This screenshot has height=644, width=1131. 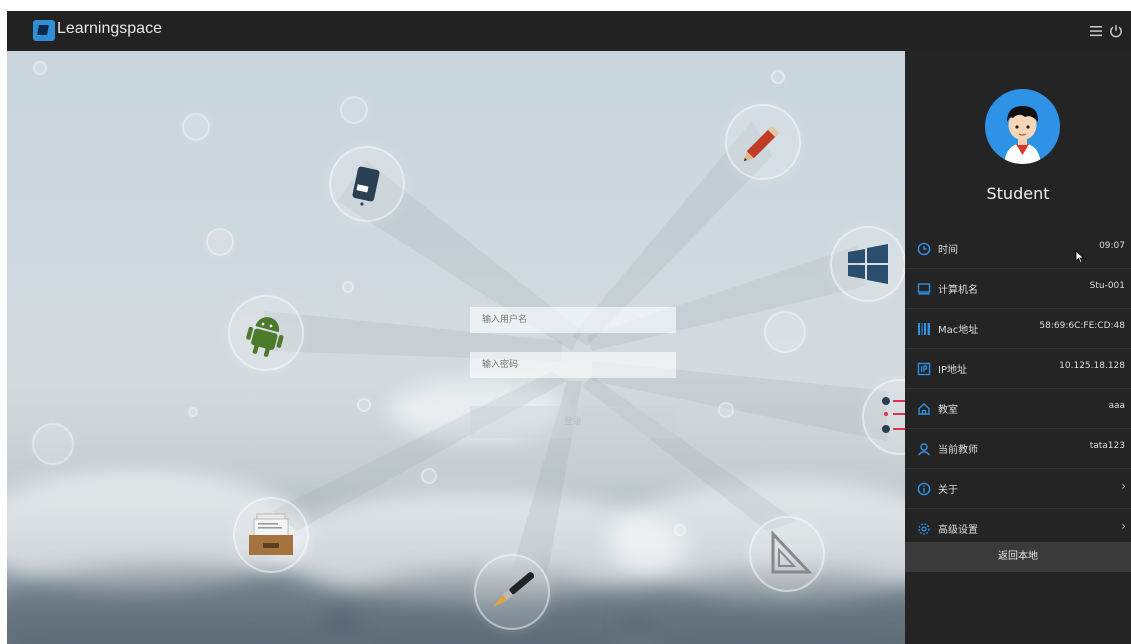 What do you see at coordinates (948, 410) in the screenshot?
I see `info-label: 教室` at bounding box center [948, 410].